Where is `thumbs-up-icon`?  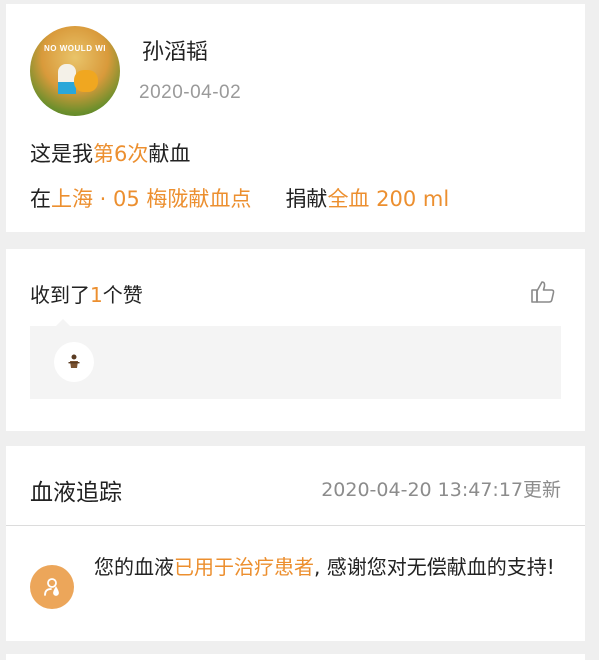 thumbs-up-icon is located at coordinates (543, 292).